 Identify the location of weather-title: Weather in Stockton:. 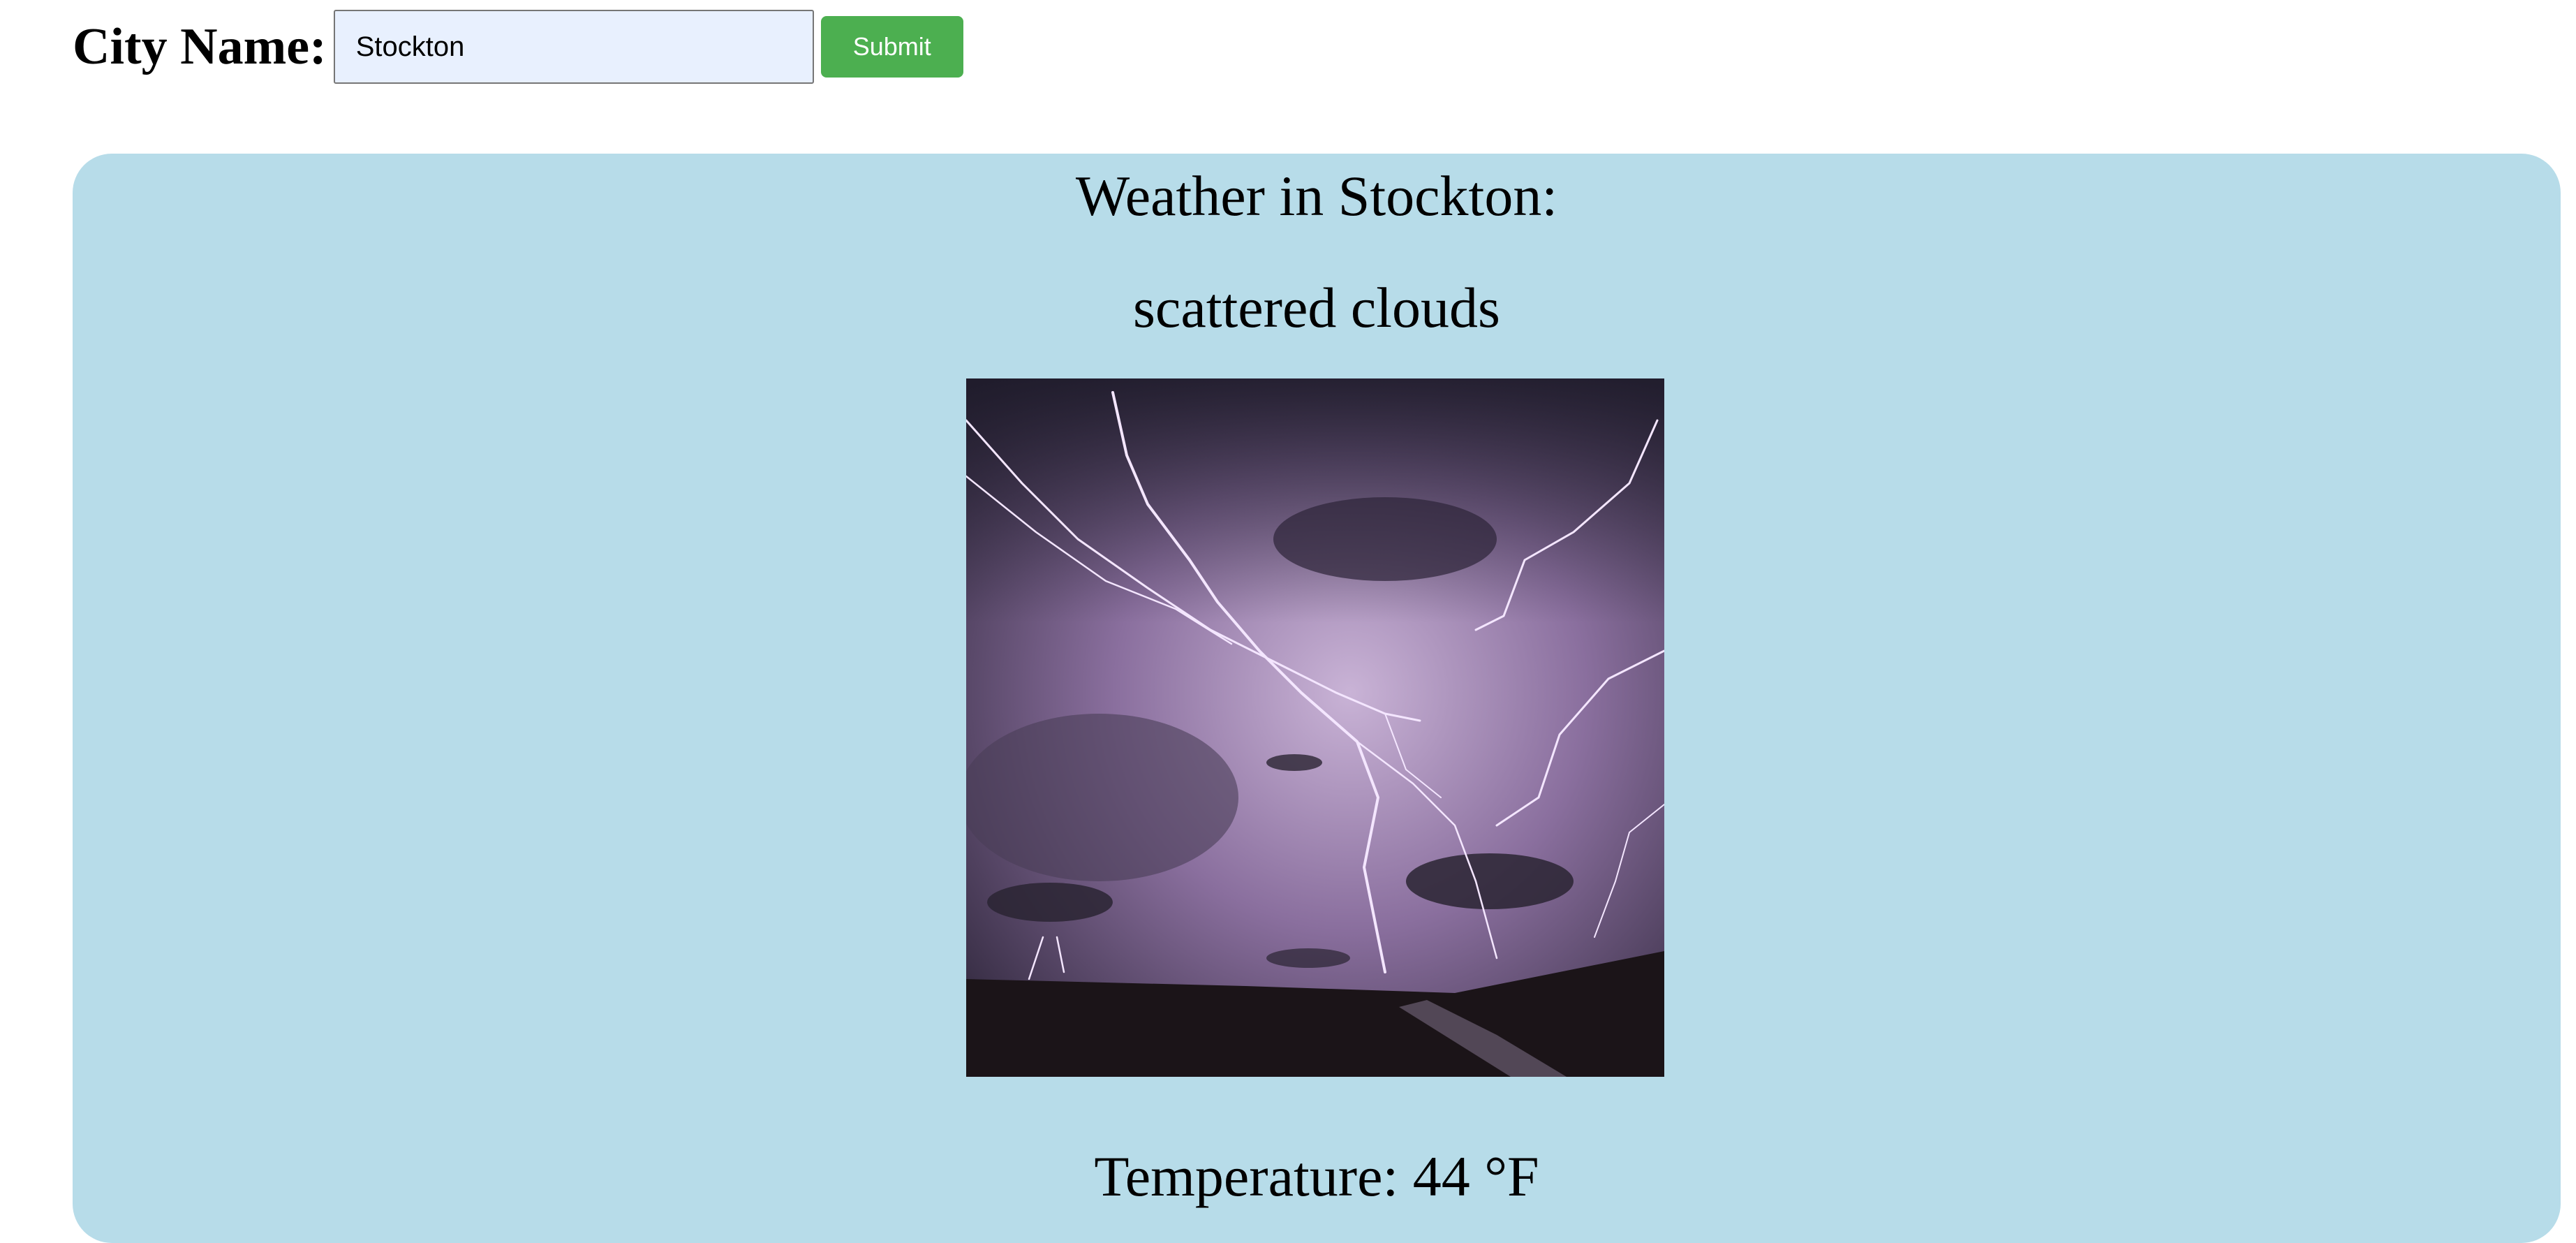
(1316, 196).